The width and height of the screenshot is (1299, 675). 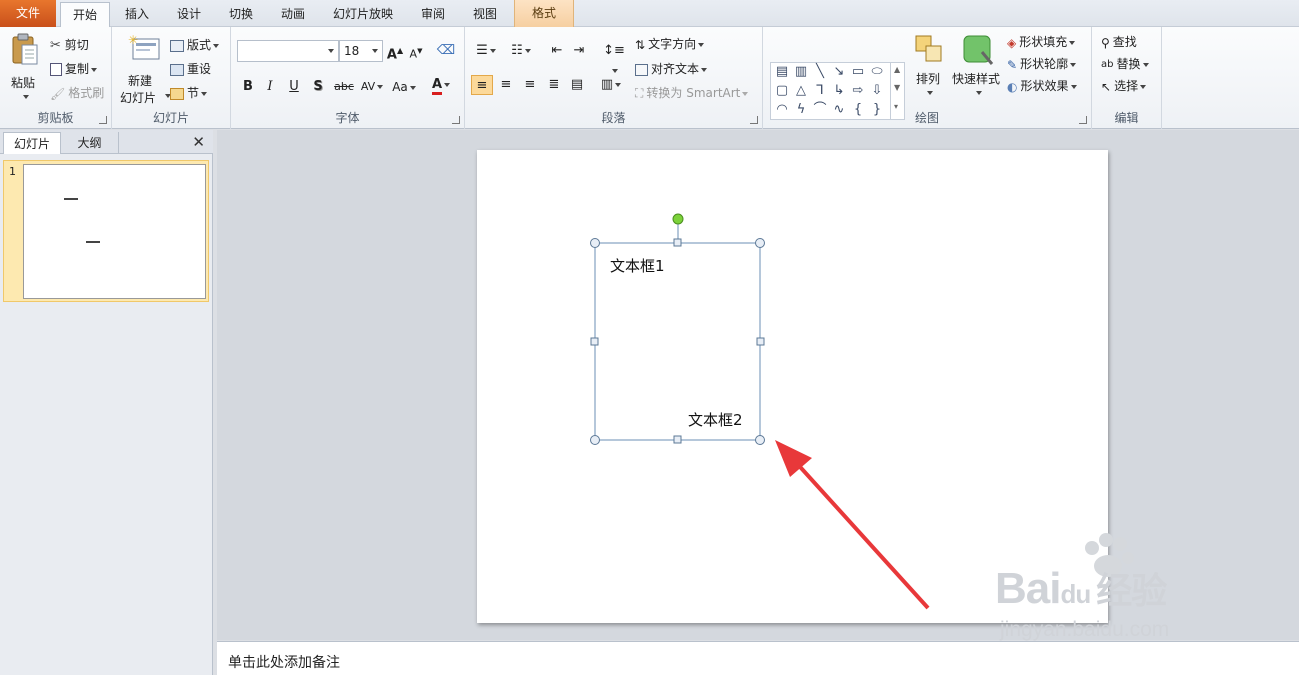 I want to click on handle-left, so click(x=594, y=341).